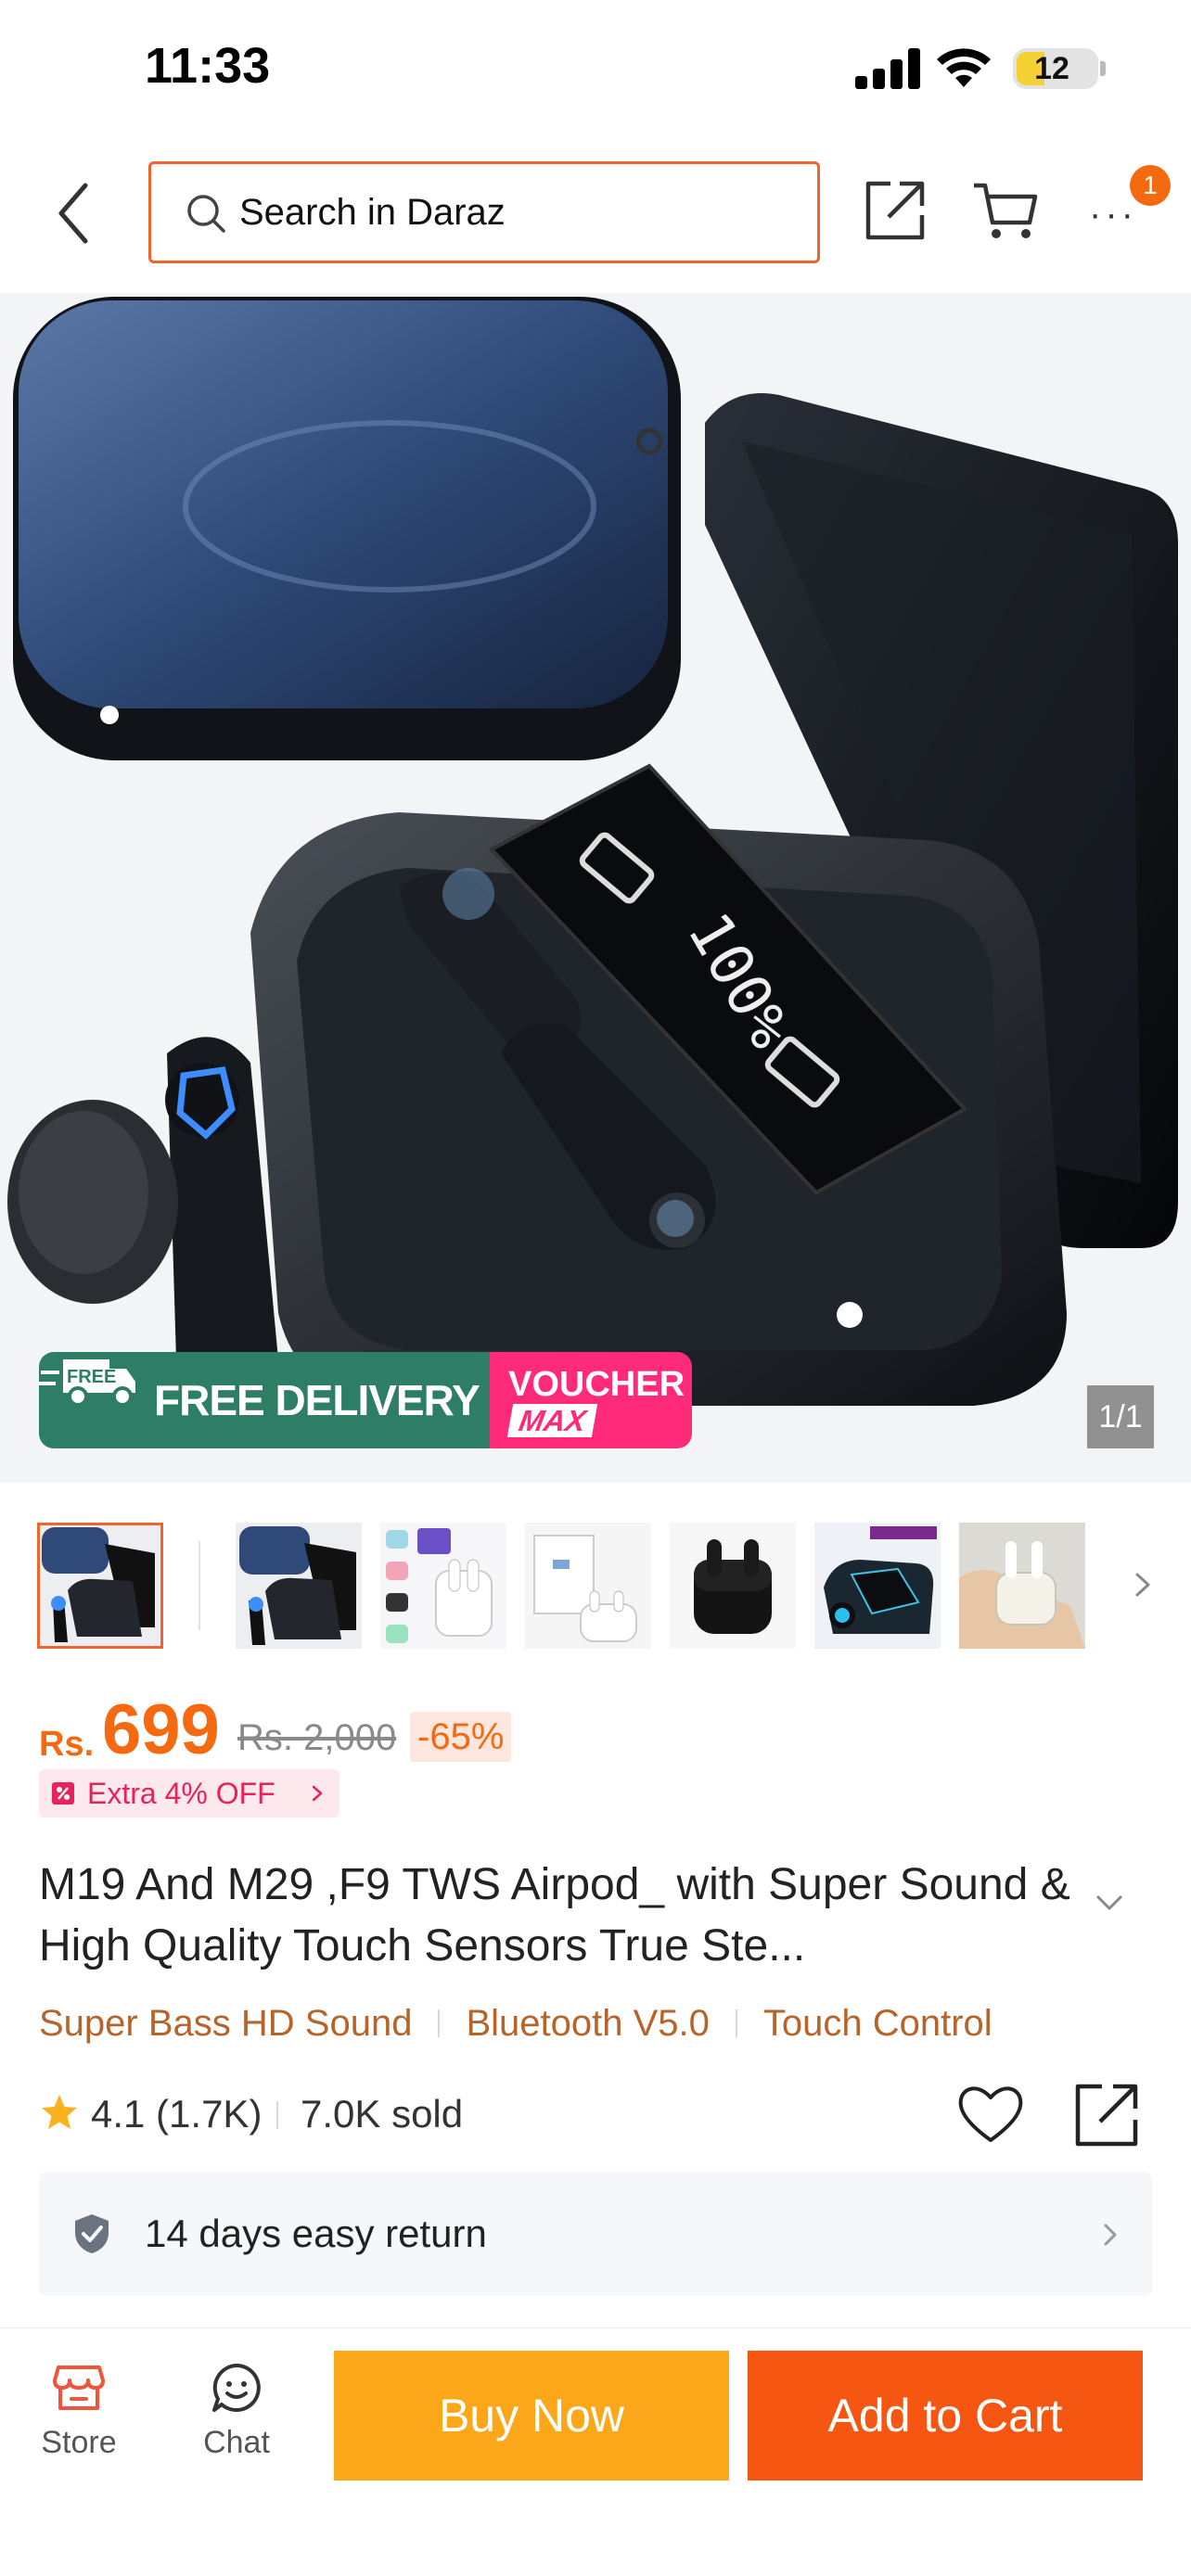  Describe the element at coordinates (317, 1400) in the screenshot. I see `free-delivery-label: FREE DELIVERY` at that location.